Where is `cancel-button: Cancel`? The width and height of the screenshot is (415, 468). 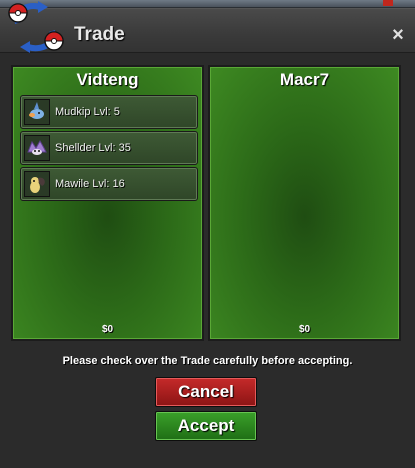
cancel-button: Cancel is located at coordinates (206, 392).